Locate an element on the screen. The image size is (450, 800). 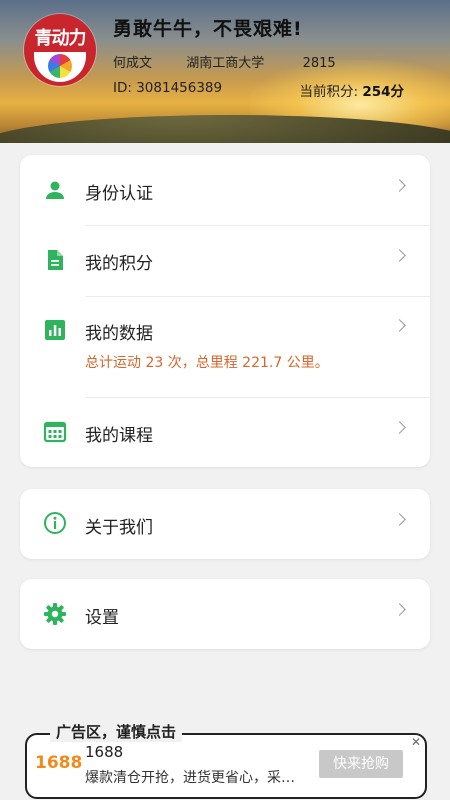
profile-number: 2815 is located at coordinates (319, 63).